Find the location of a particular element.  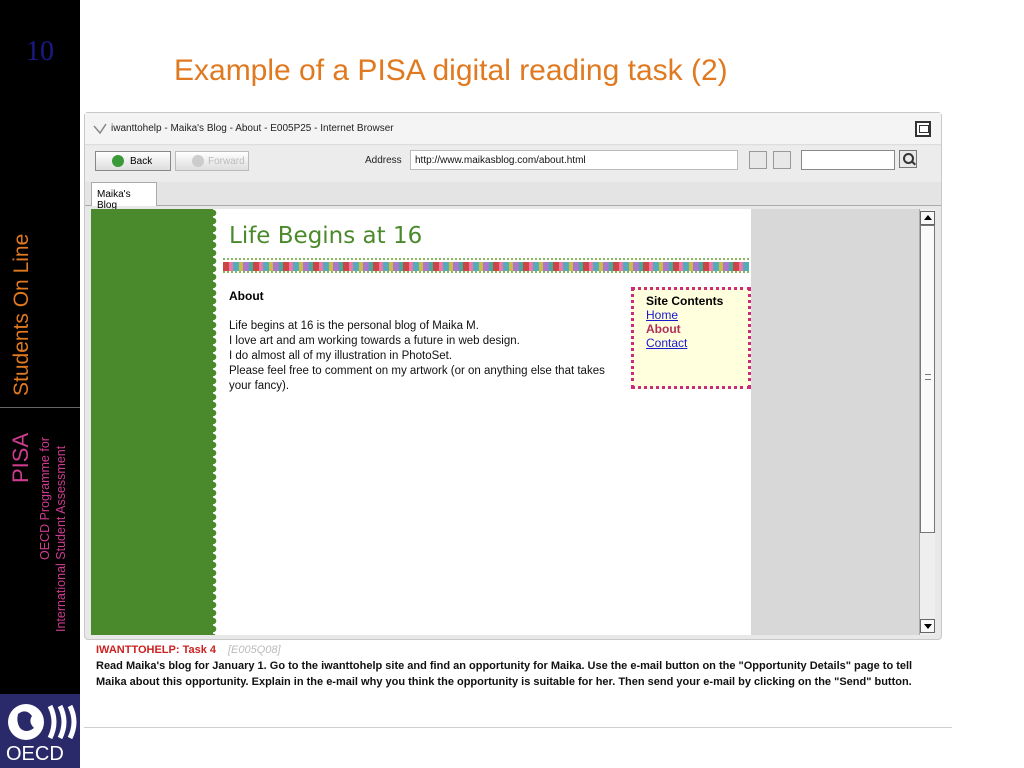

globe-icon is located at coordinates (42, 722).